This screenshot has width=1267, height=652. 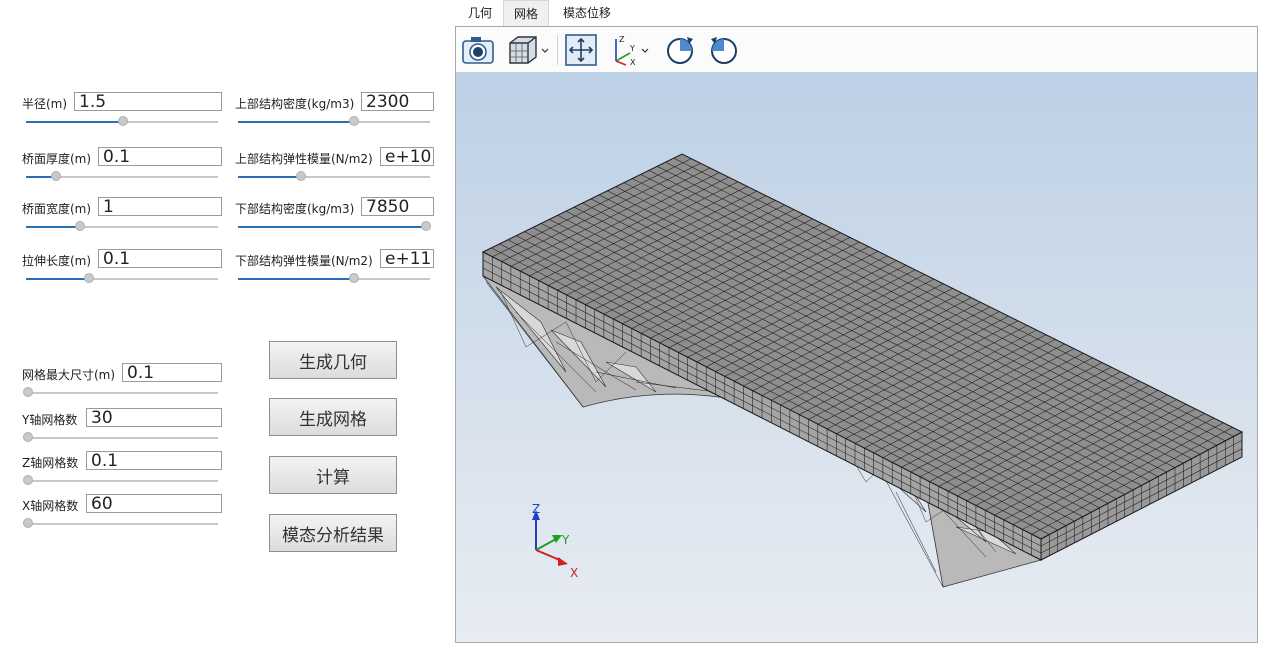 I want to click on axis-triad: Z Y X, so click(x=555, y=541).